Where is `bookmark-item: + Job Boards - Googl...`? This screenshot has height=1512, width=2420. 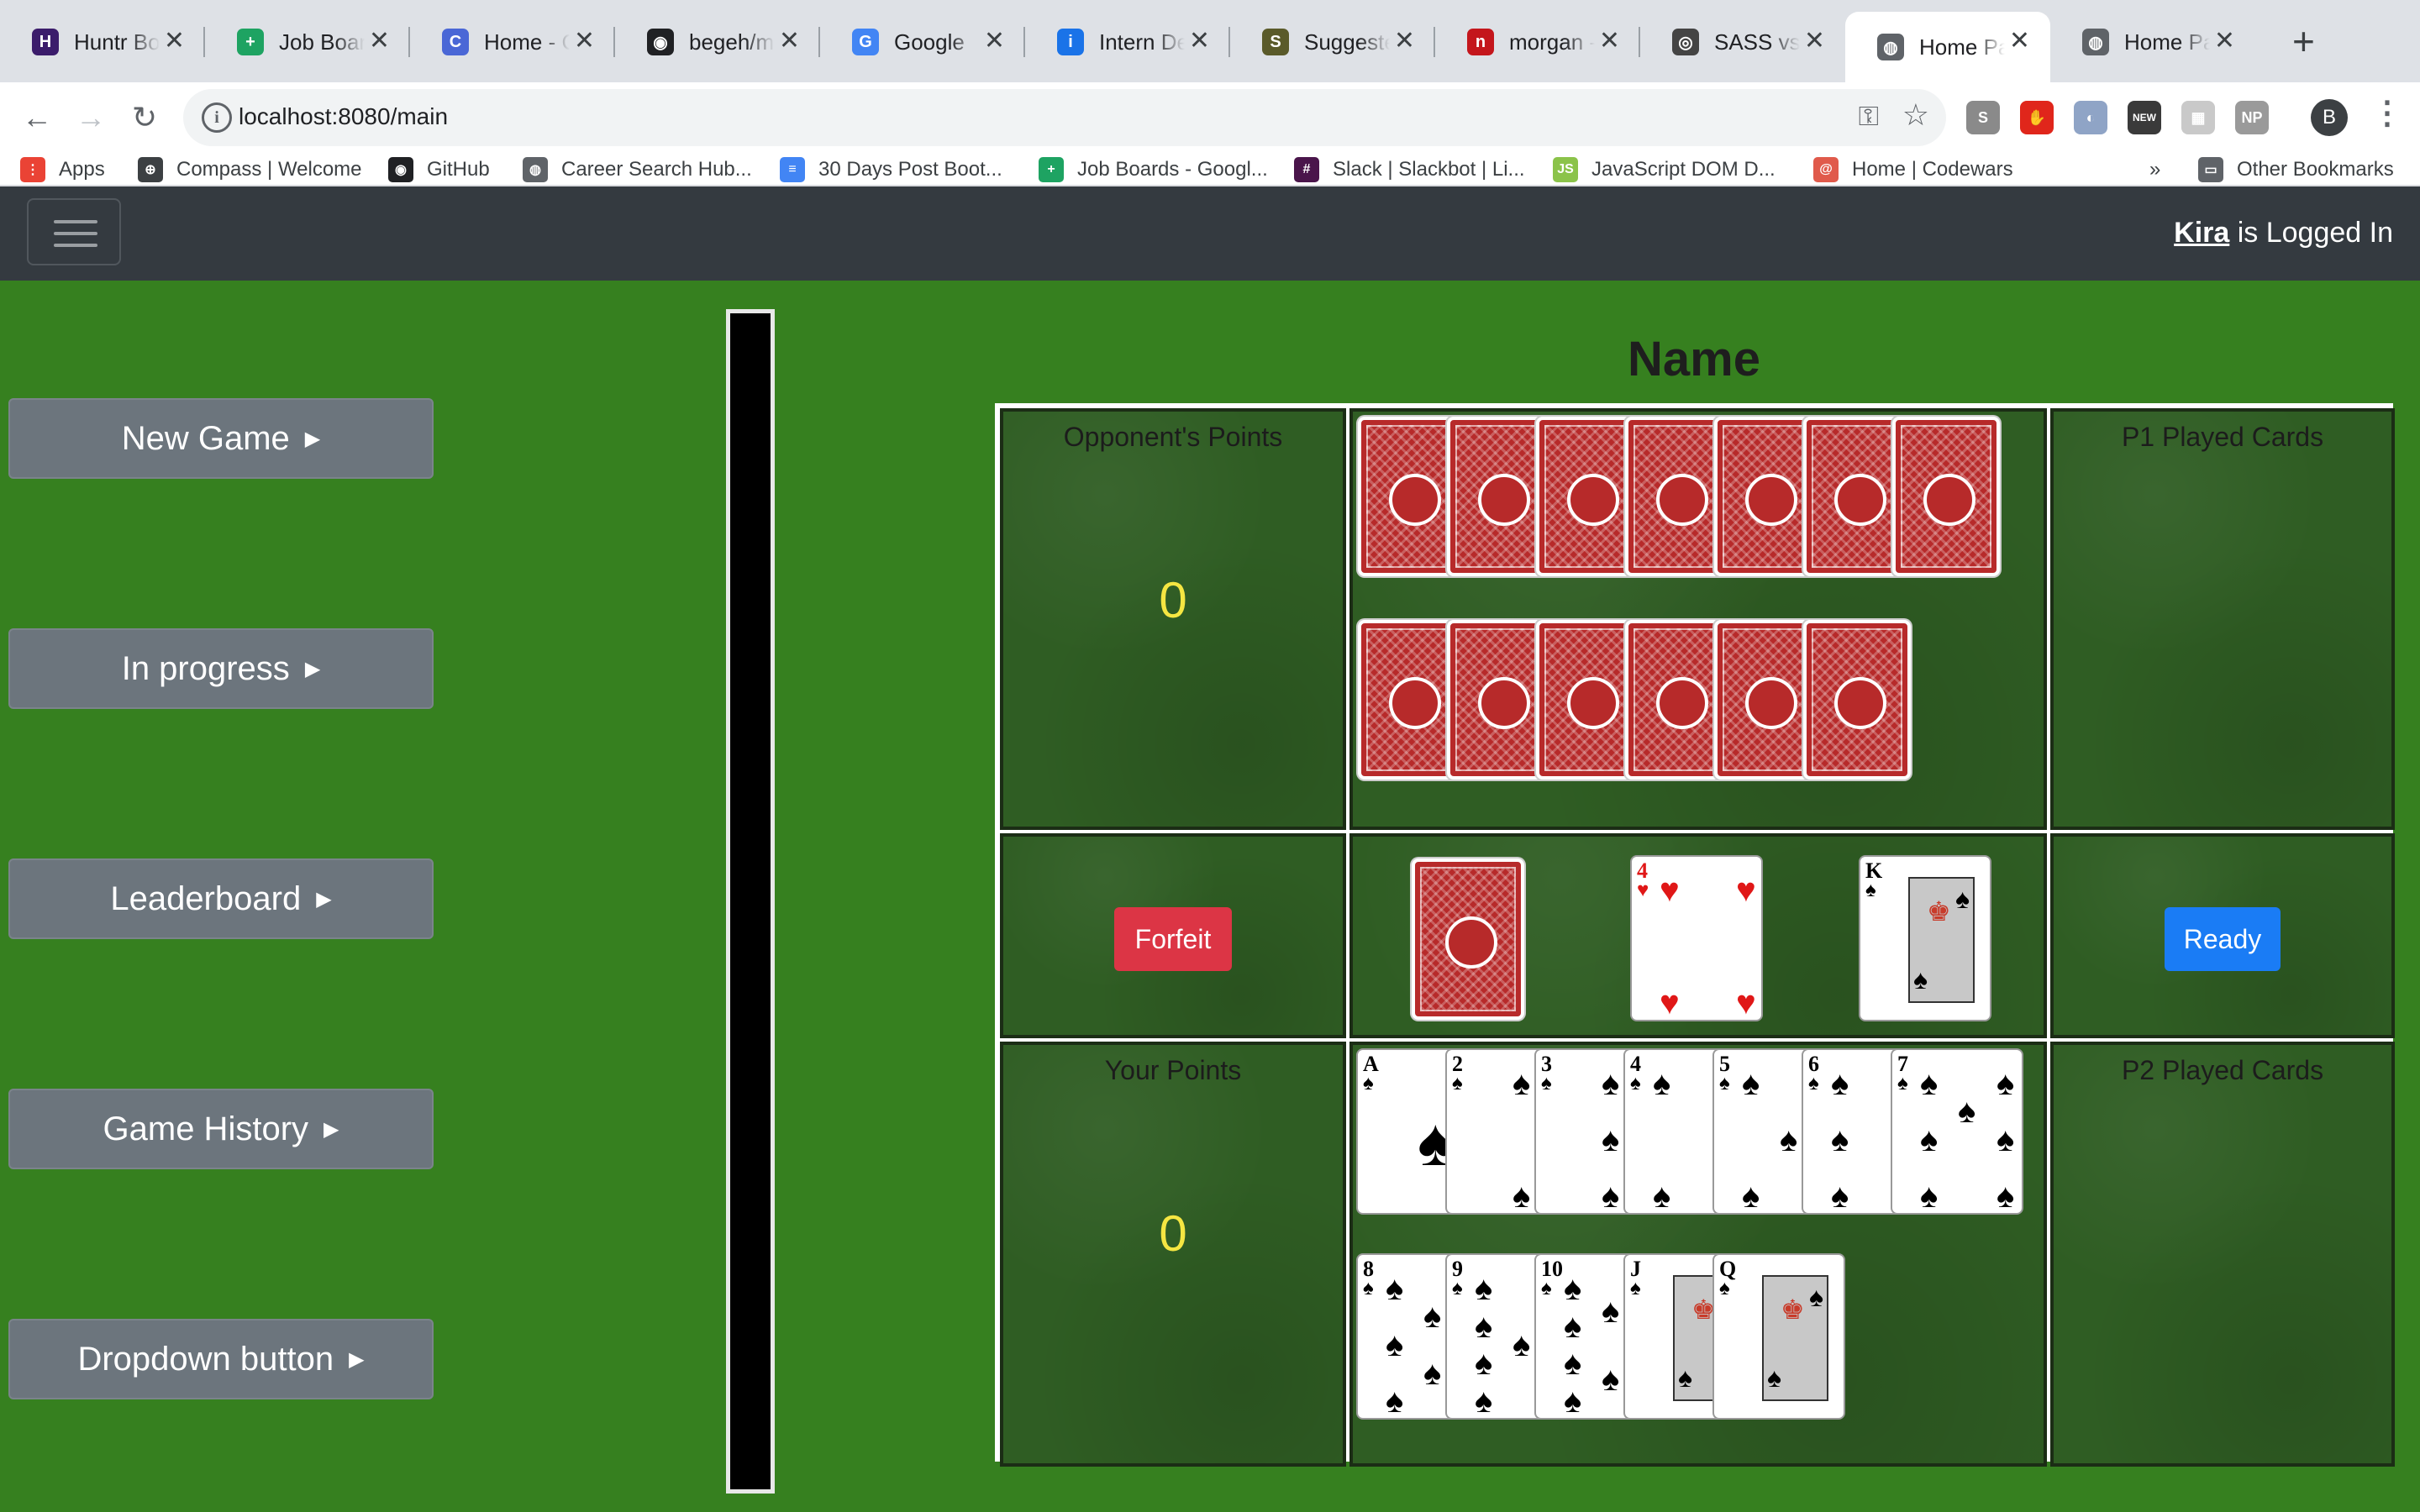 bookmark-item: + Job Boards - Googl... is located at coordinates (1153, 169).